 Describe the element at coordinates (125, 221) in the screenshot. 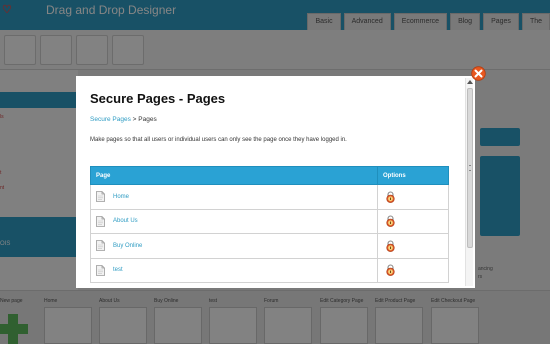

I see `page-link: About Us` at that location.